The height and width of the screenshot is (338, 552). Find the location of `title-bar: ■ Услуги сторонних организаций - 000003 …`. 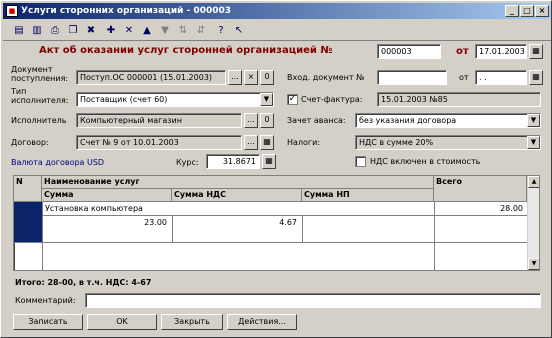

title-bar: ■ Услуги сторонних организаций - 000003 … is located at coordinates (277, 11).